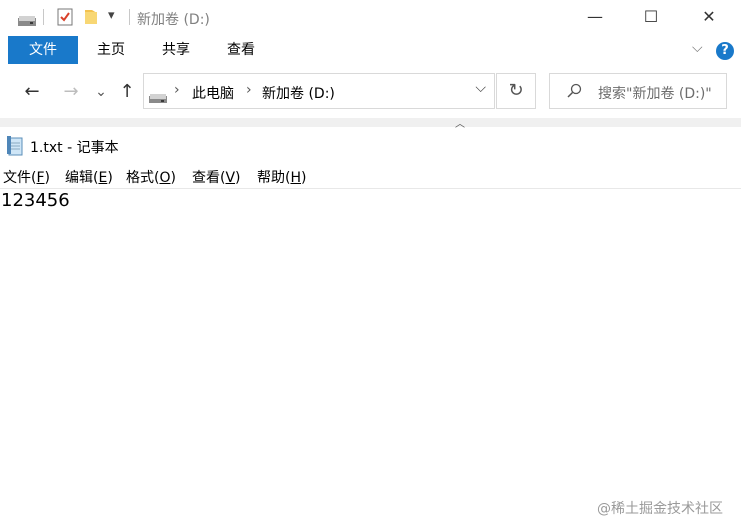  Describe the element at coordinates (110, 178) in the screenshot. I see `menu-edit-end: )` at that location.